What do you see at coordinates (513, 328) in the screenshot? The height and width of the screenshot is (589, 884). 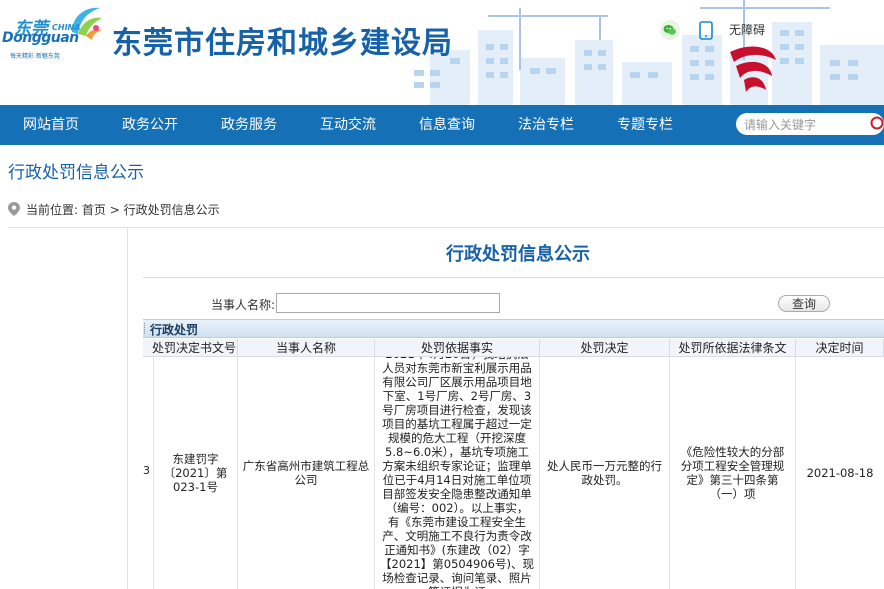 I see `section-header: 行政处罚` at bounding box center [513, 328].